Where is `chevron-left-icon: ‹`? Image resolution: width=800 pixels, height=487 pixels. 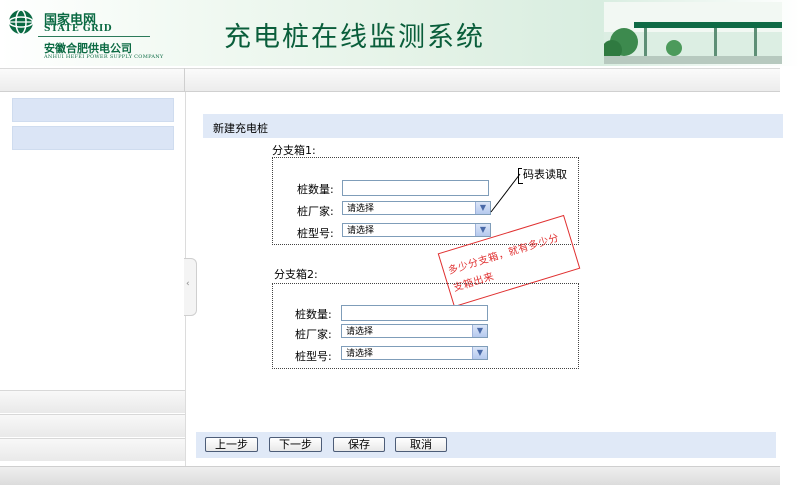 chevron-left-icon: ‹ is located at coordinates (188, 284).